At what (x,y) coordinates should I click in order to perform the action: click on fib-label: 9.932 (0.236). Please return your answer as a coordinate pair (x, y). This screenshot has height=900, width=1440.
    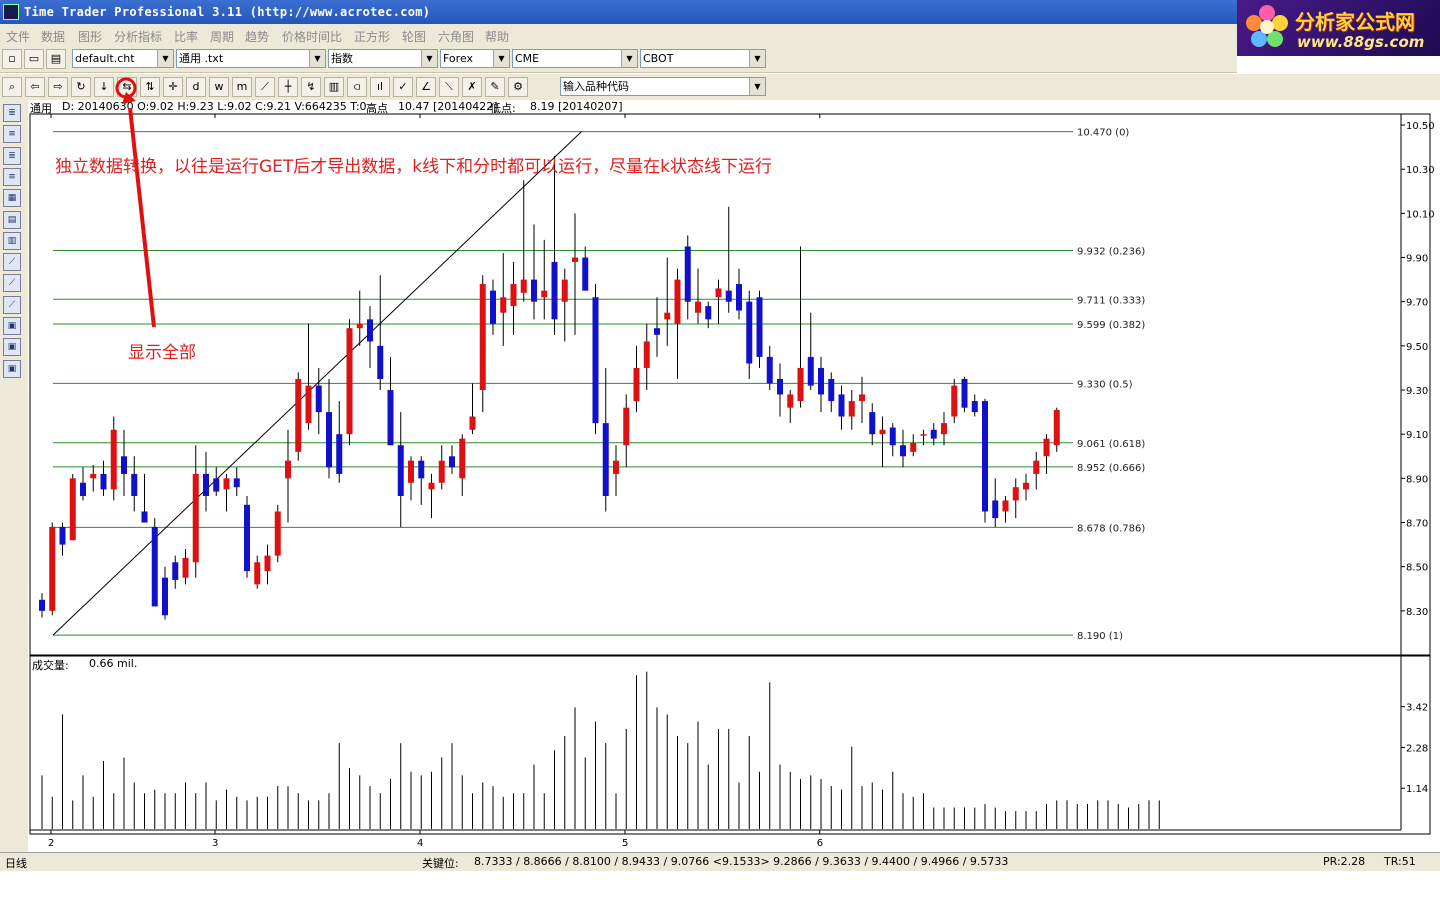
    Looking at the image, I should click on (1111, 251).